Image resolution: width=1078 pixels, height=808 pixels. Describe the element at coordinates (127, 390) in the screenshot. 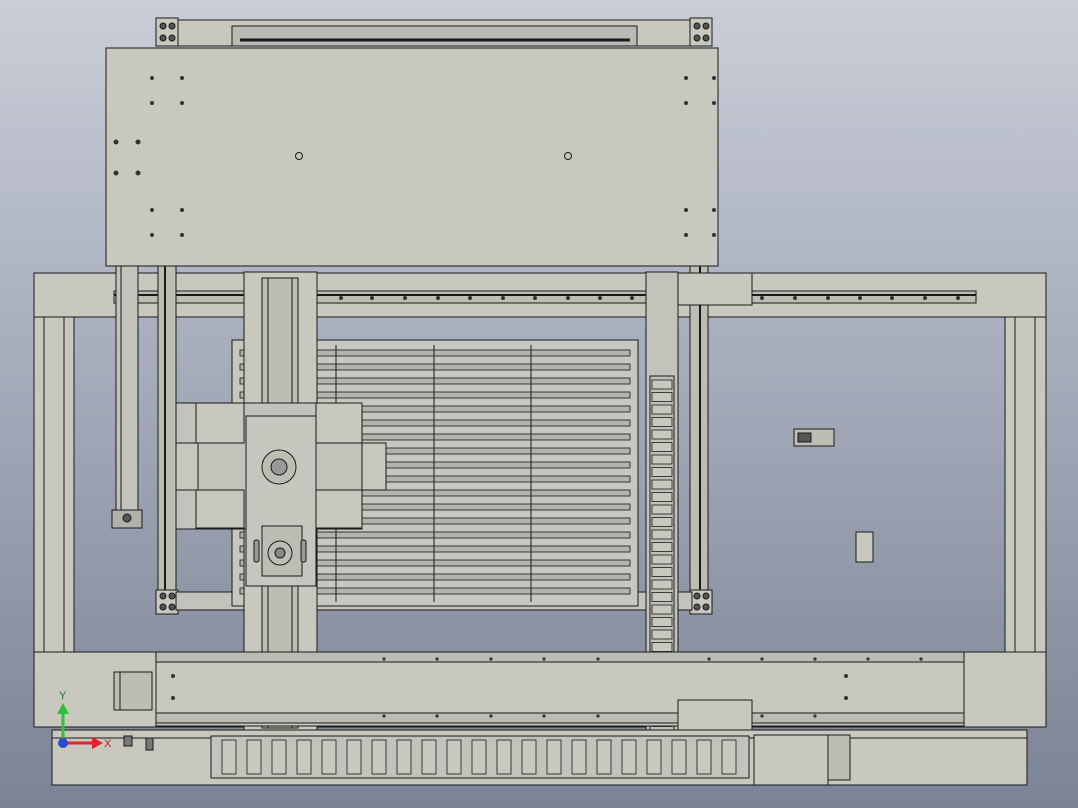

I see `pneumatic-cylinder` at that location.